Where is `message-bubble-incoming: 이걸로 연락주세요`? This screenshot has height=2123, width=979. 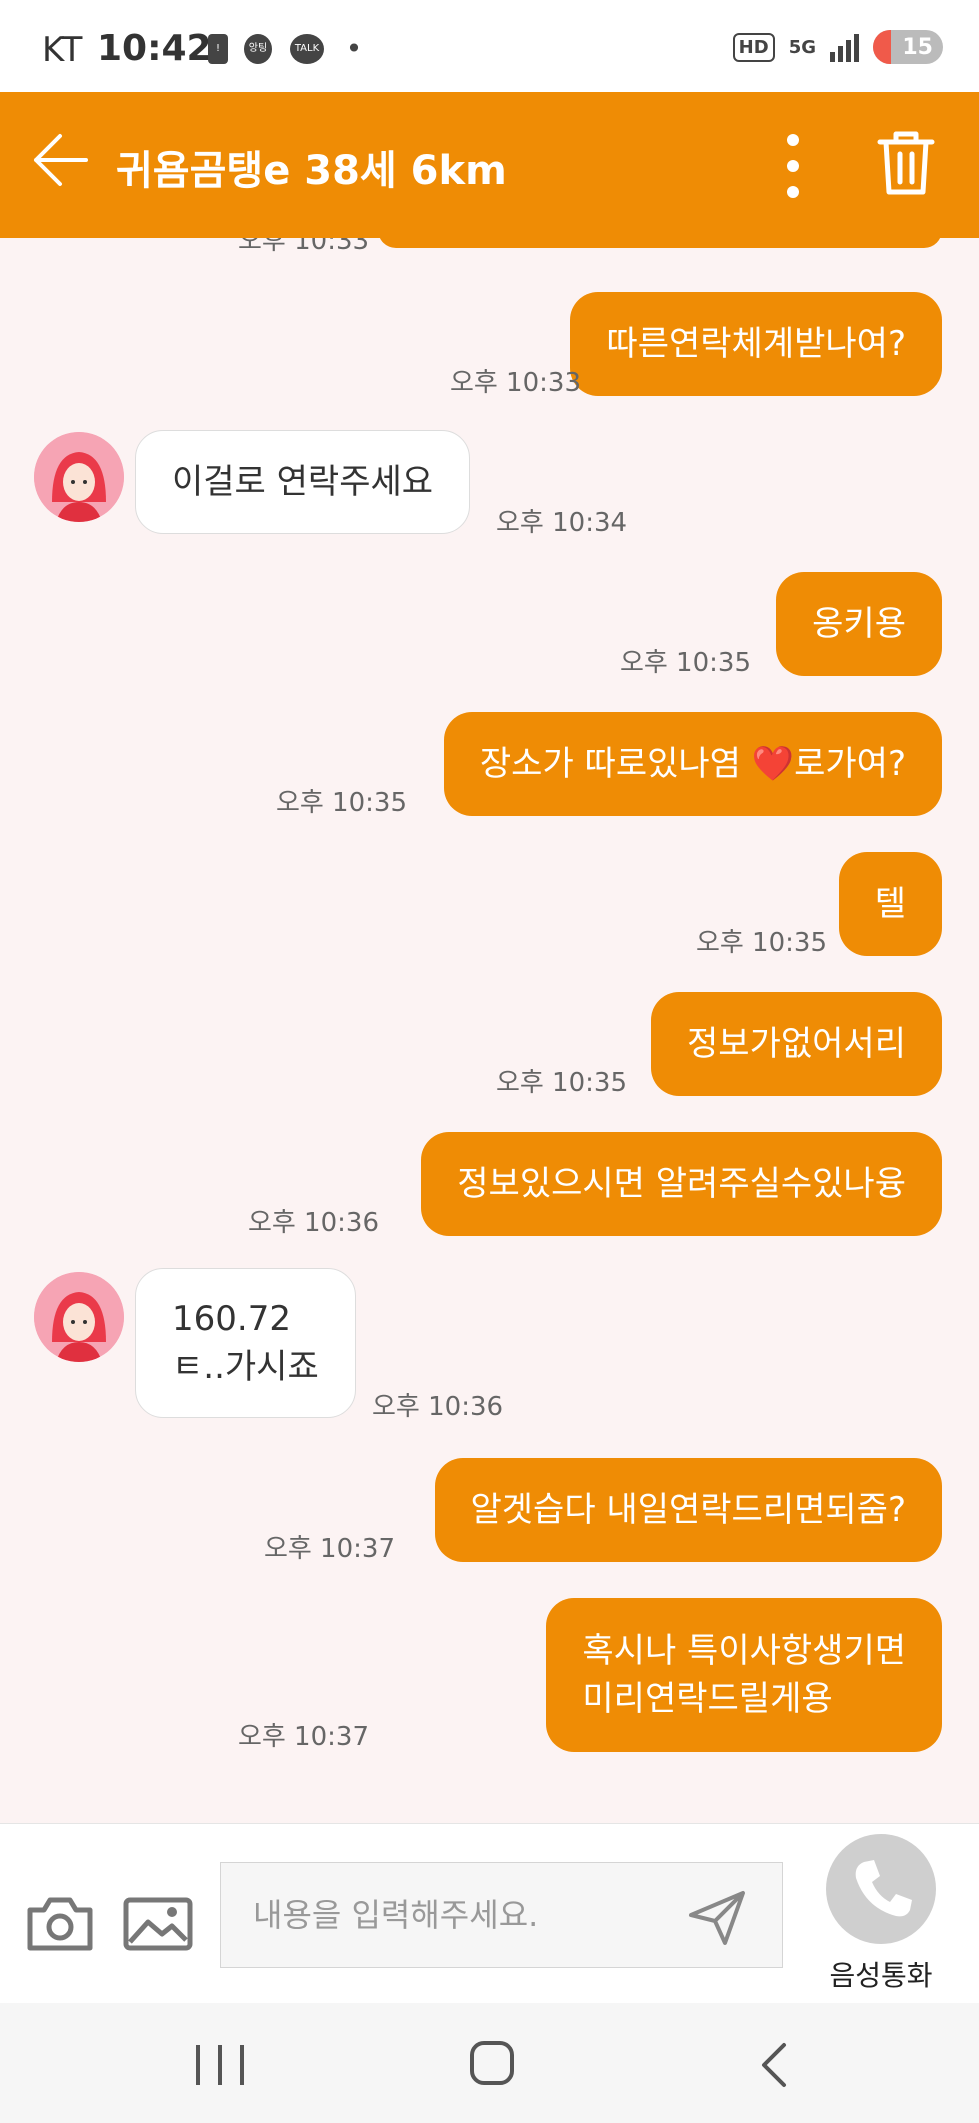
message-bubble-incoming: 이걸로 연락주세요 is located at coordinates (303, 482).